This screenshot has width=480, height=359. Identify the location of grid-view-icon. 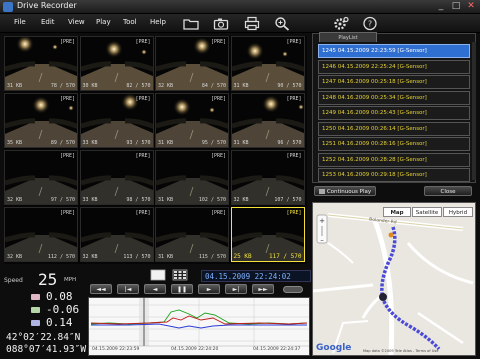
(180, 275).